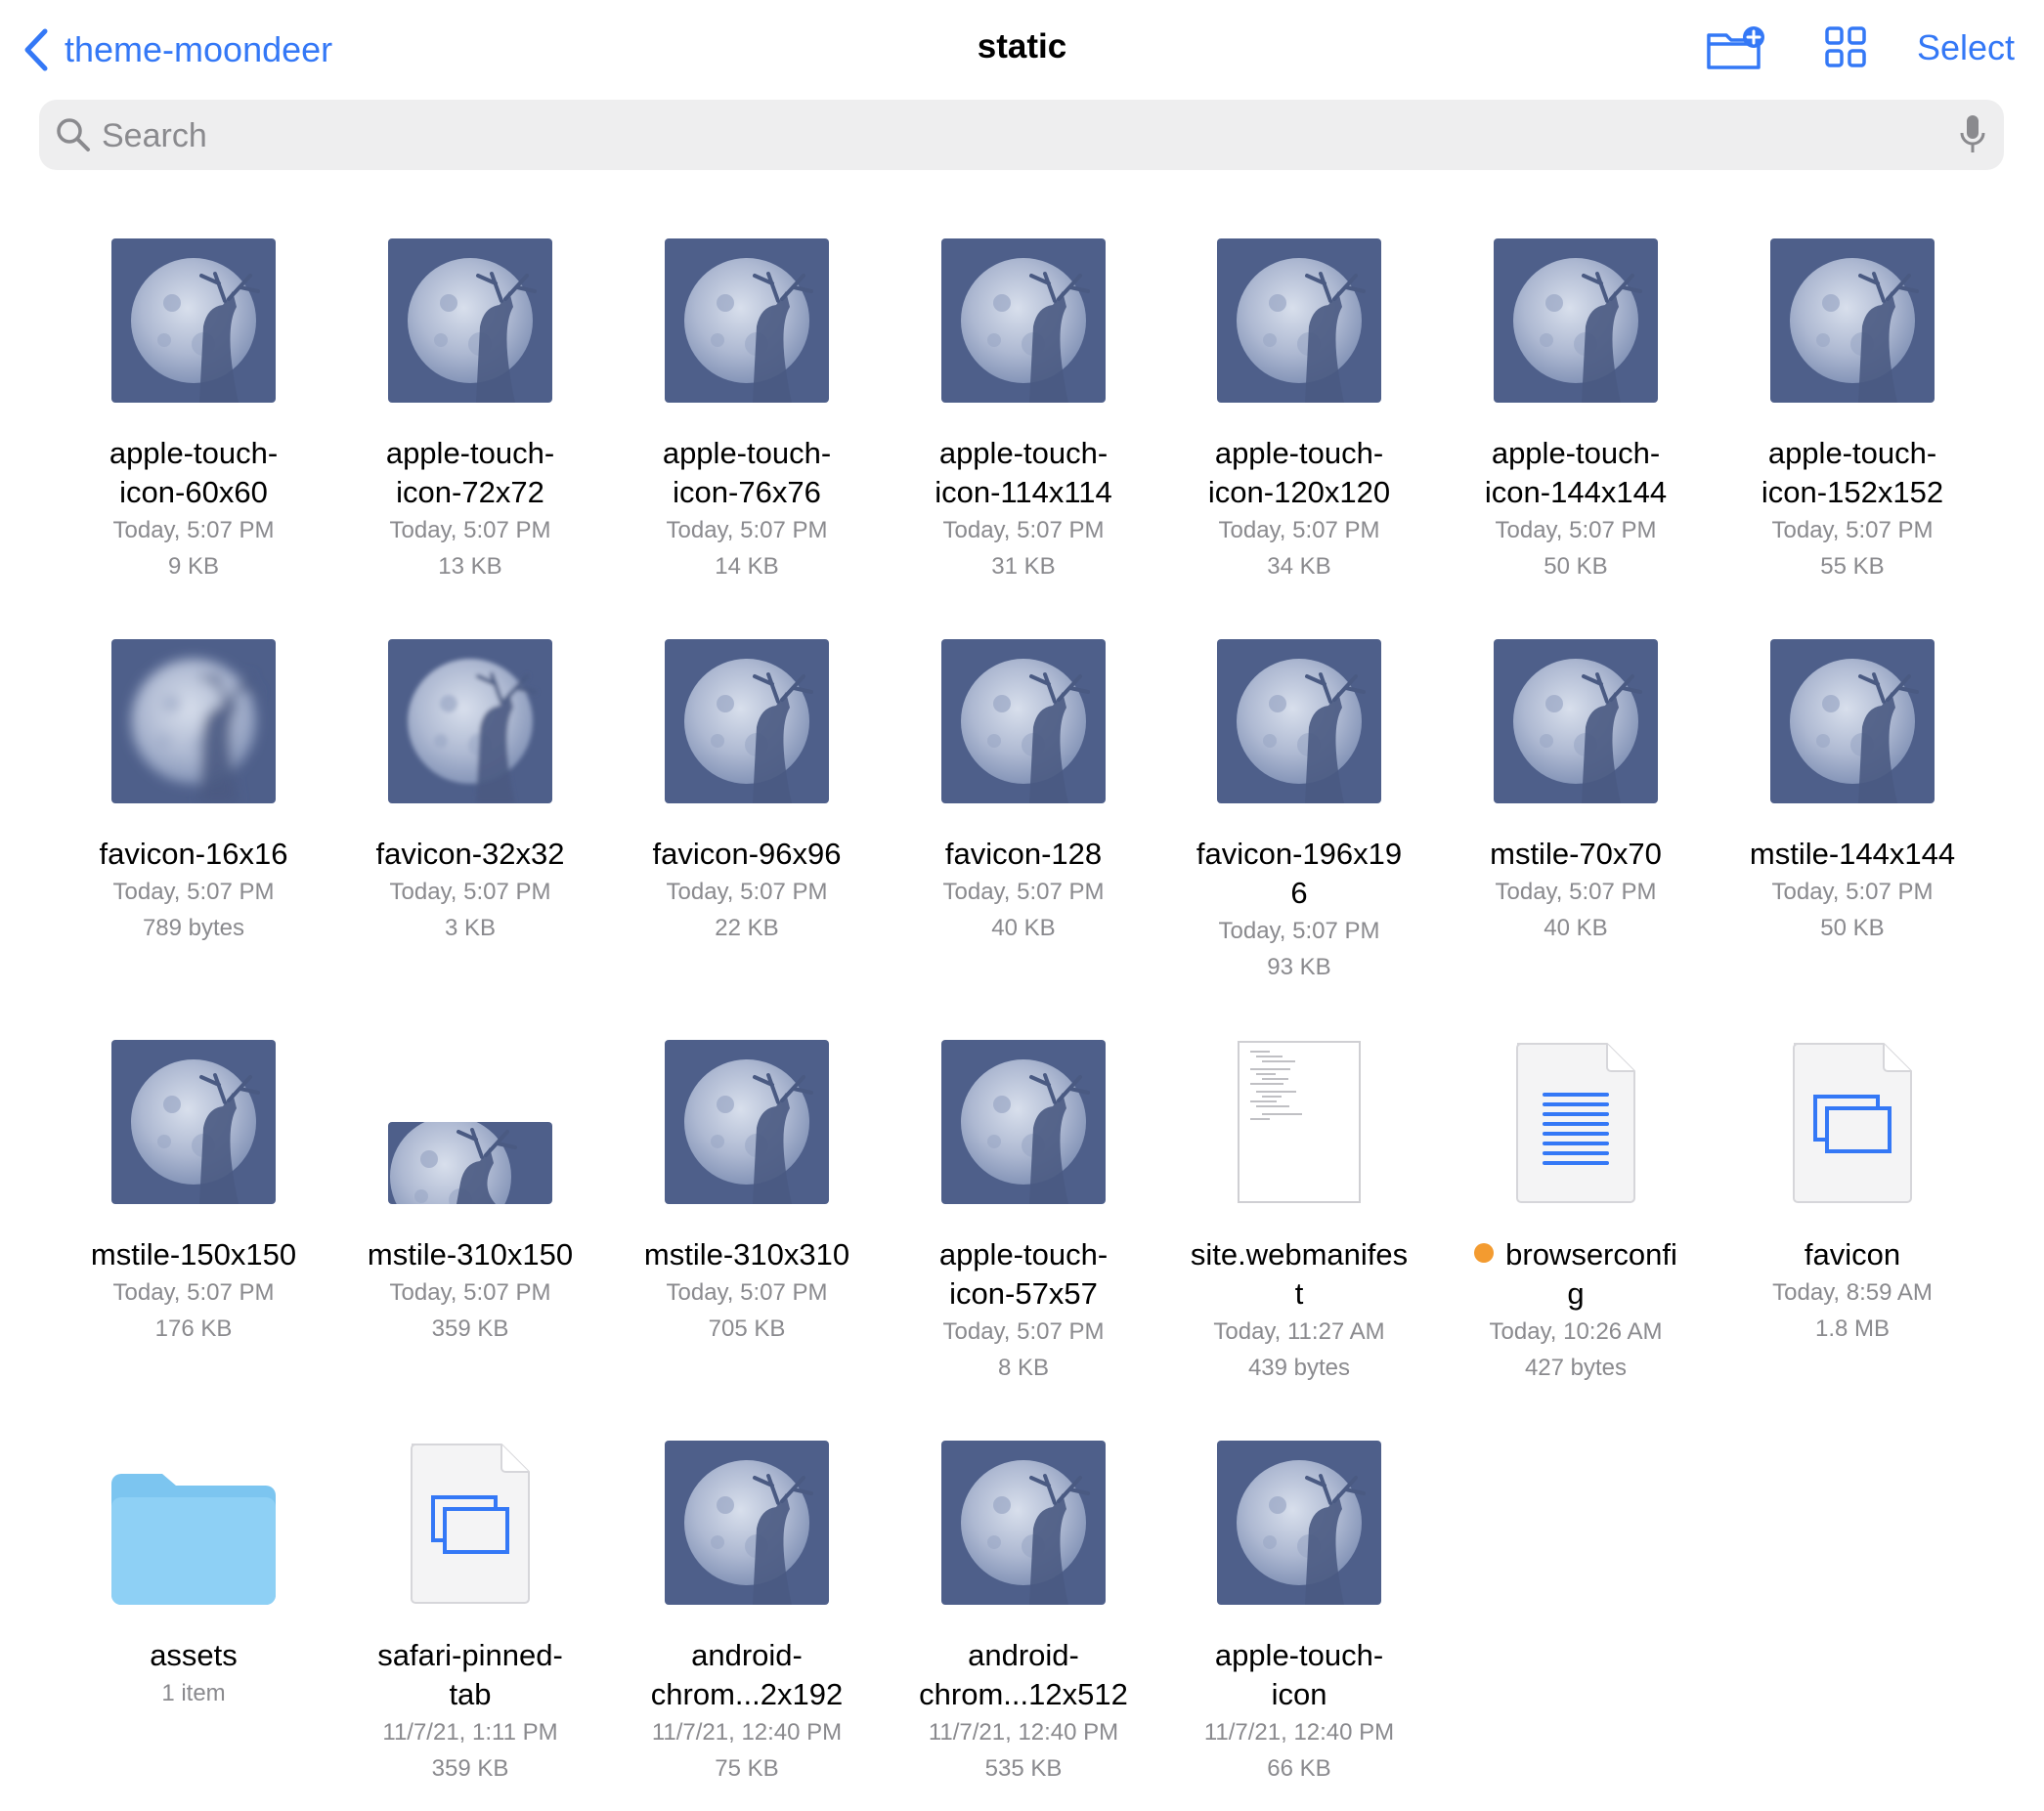  I want to click on file-name: icon-144x144, so click(1576, 493).